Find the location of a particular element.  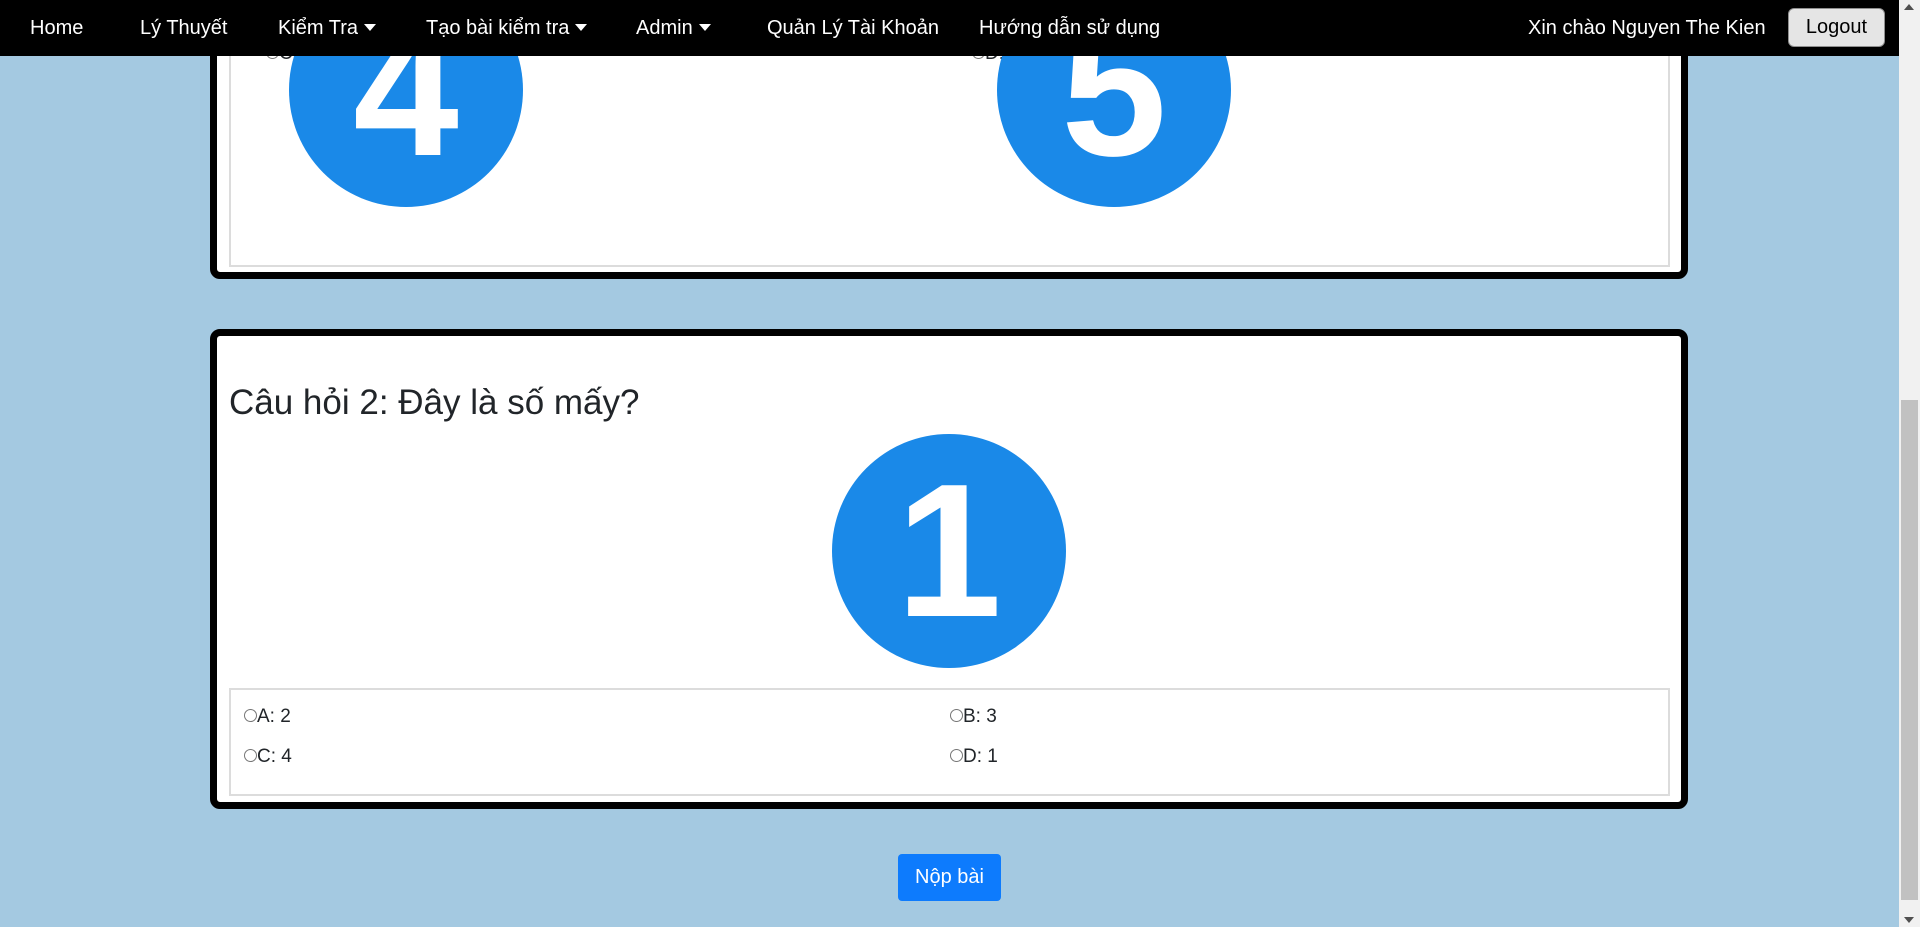

option-b: B: 3 is located at coordinates (973, 717).